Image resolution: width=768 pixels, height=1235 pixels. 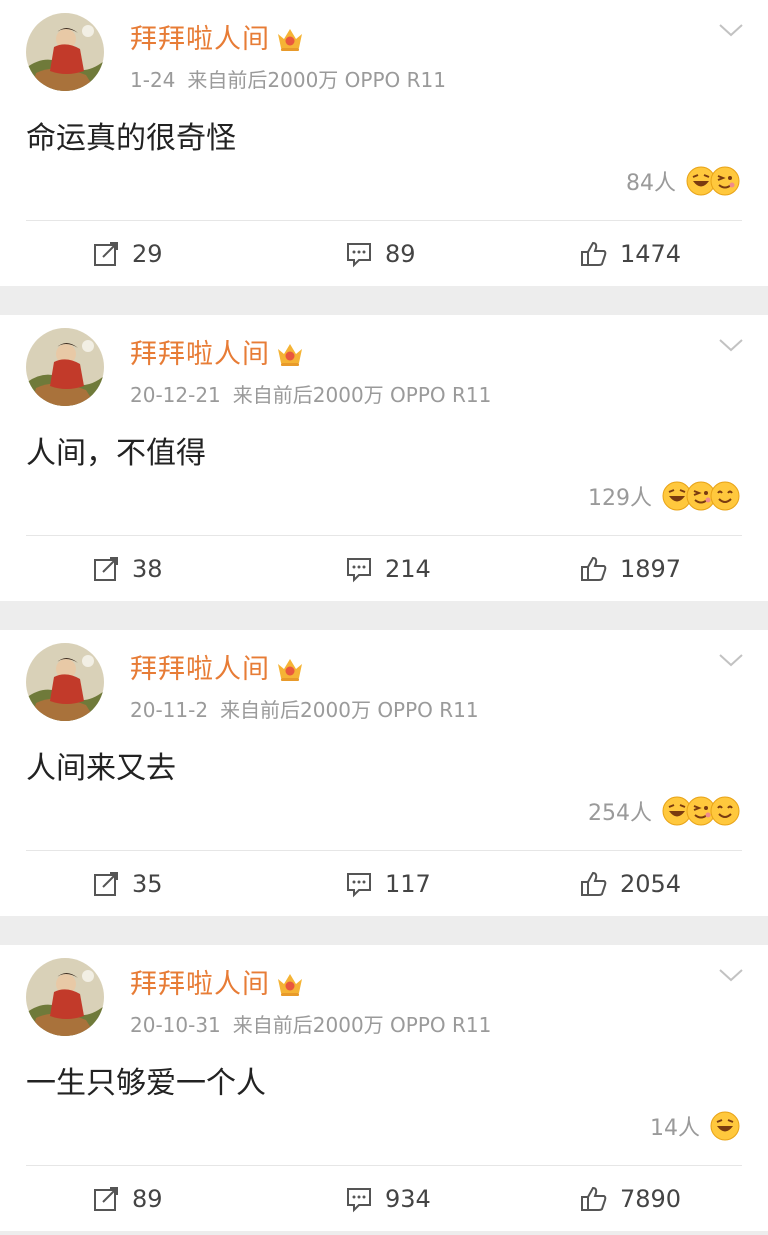 What do you see at coordinates (408, 883) in the screenshot?
I see `comment-count: 117` at bounding box center [408, 883].